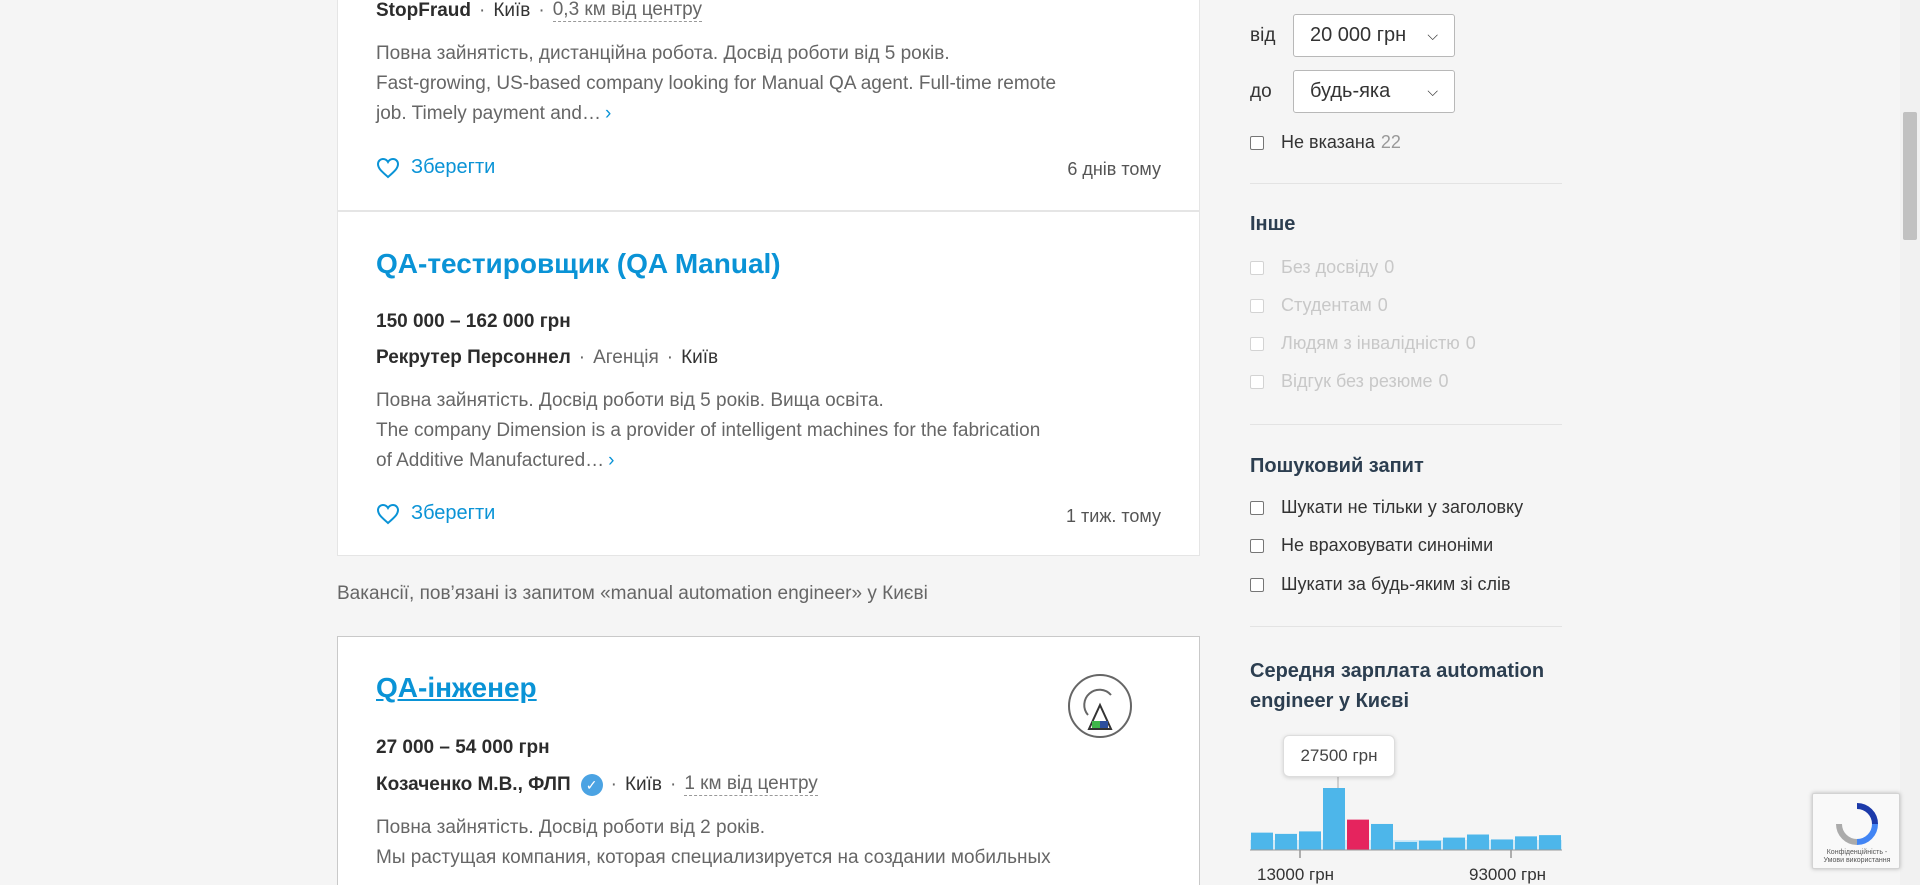  Describe the element at coordinates (473, 358) in the screenshot. I see `company-name: Рекрутер Персоннел` at that location.